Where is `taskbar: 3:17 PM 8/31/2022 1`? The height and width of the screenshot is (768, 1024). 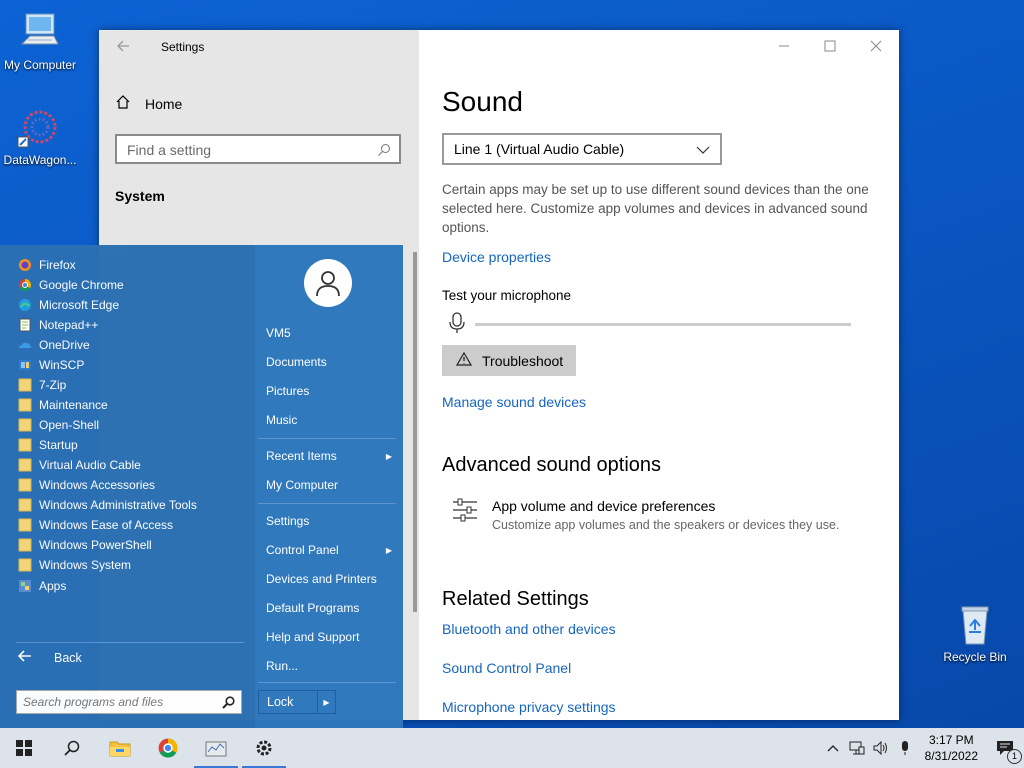
taskbar: 3:17 PM 8/31/2022 1 is located at coordinates (512, 748).